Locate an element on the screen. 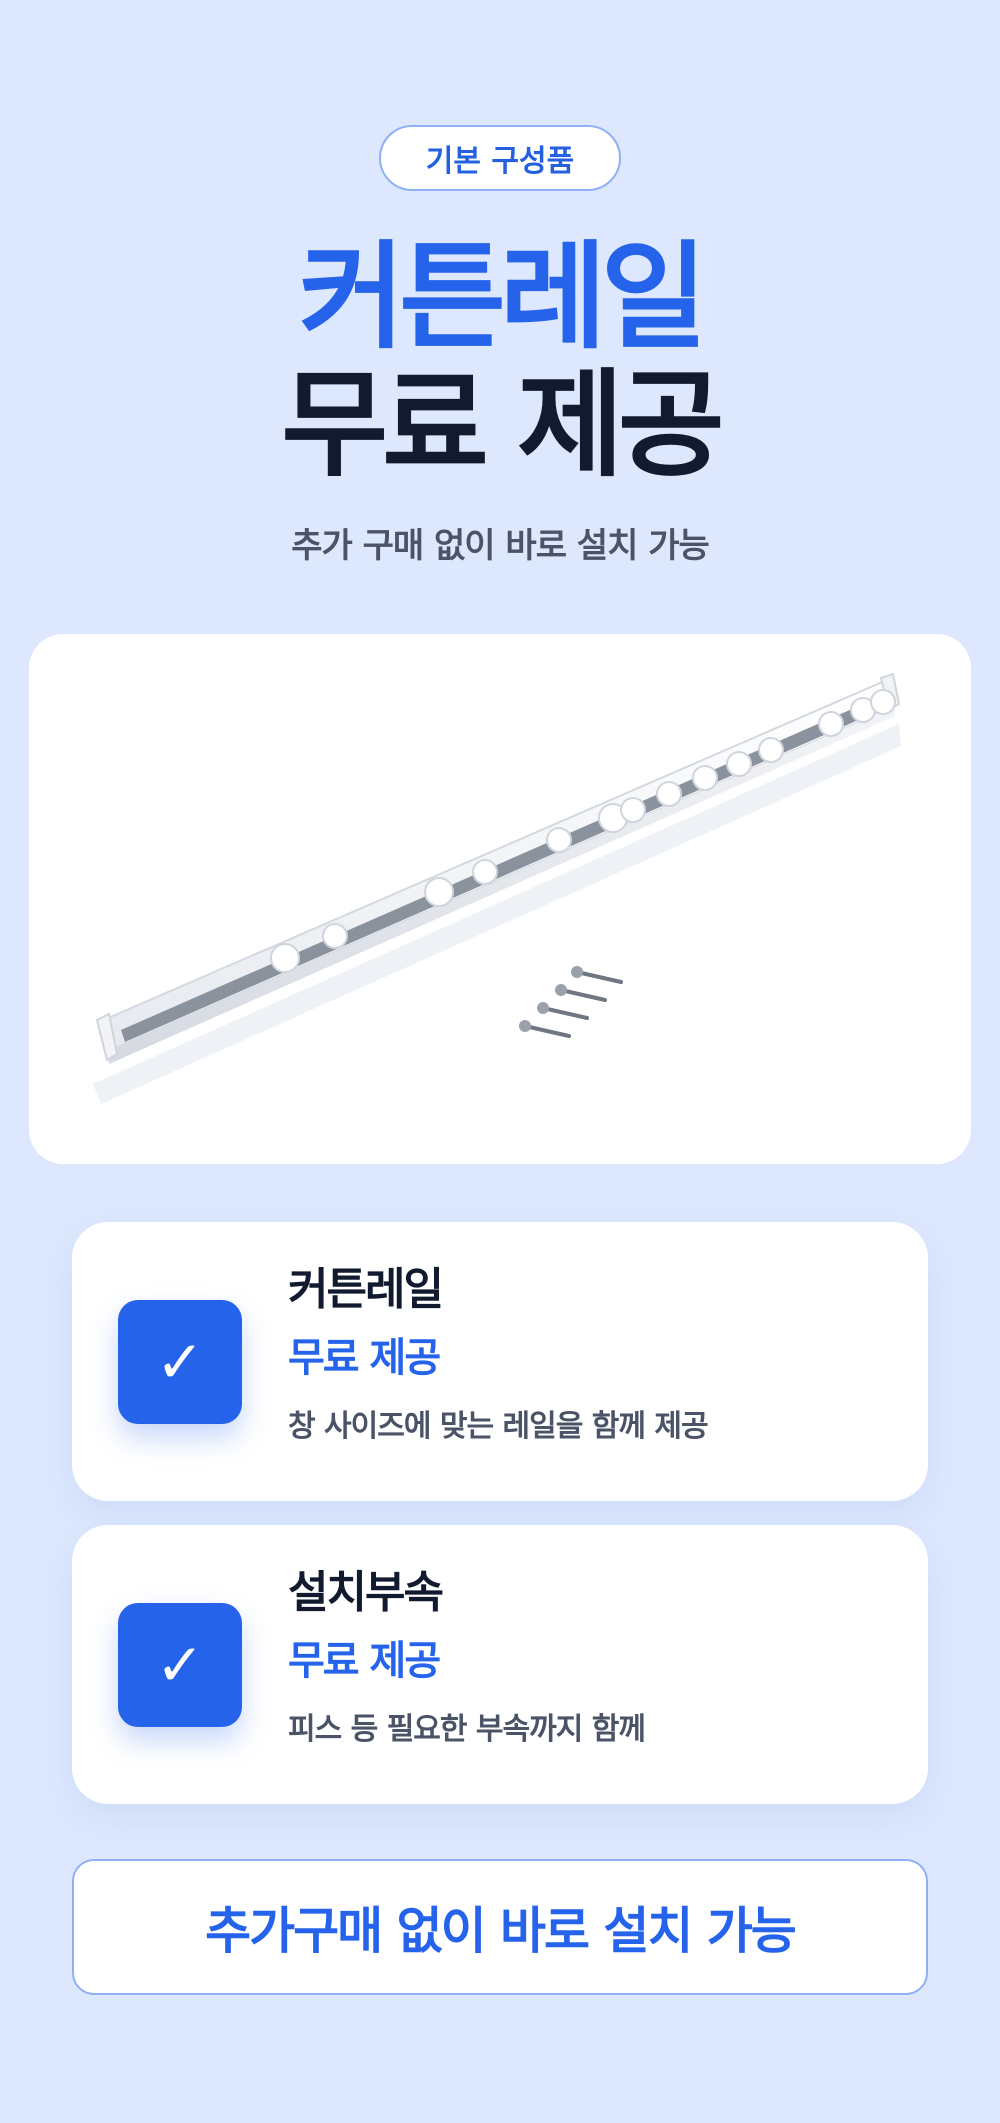 The width and height of the screenshot is (1000, 2123). feature-title: 설치부속 is located at coordinates (366, 1592).